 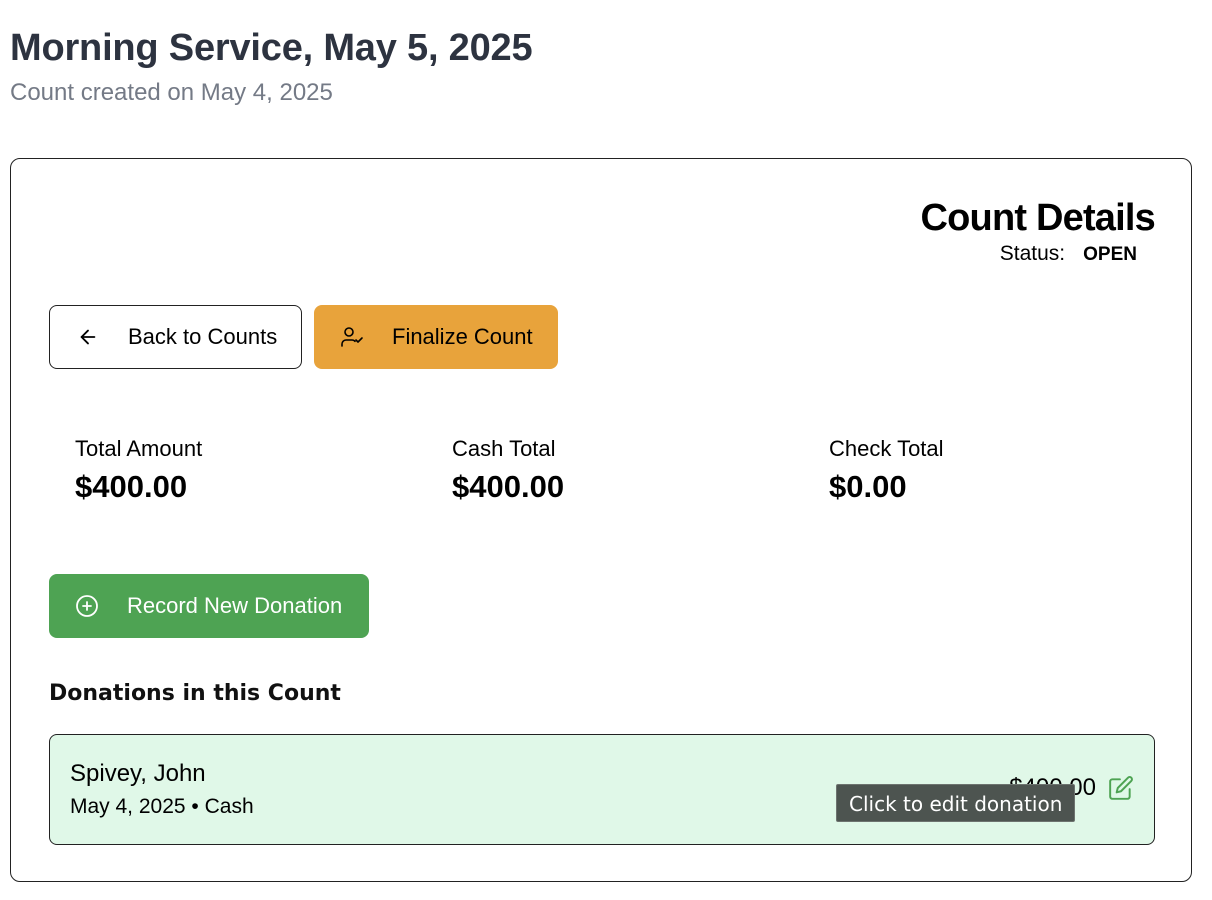 What do you see at coordinates (235, 605) in the screenshot?
I see `record-button-label: Record New Donation` at bounding box center [235, 605].